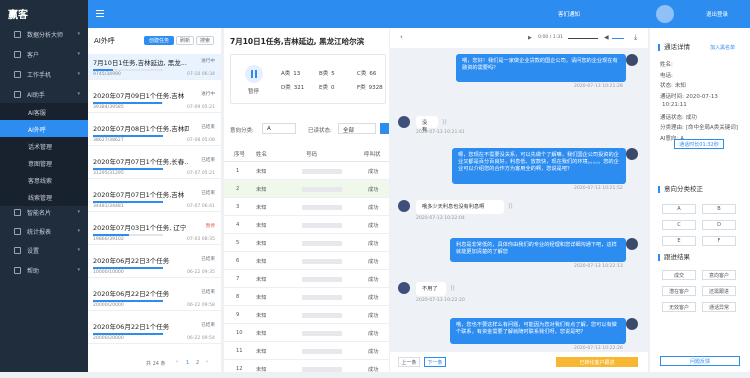 This screenshot has height=378, width=750. What do you see at coordinates (679, 307) in the screenshot?
I see `result-option: 无效客户` at bounding box center [679, 307].